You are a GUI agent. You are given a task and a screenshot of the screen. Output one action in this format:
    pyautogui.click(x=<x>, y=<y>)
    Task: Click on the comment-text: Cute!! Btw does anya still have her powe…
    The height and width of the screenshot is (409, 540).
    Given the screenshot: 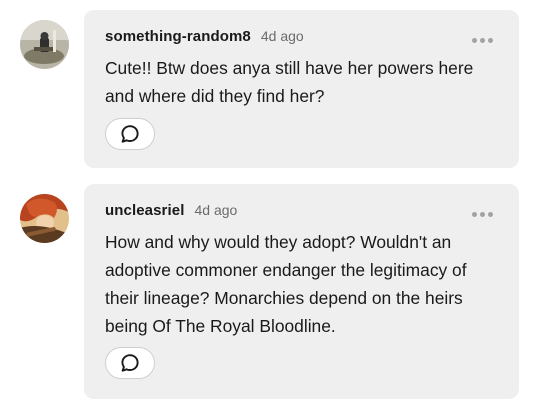 What is the action you would take?
    pyautogui.click(x=289, y=82)
    